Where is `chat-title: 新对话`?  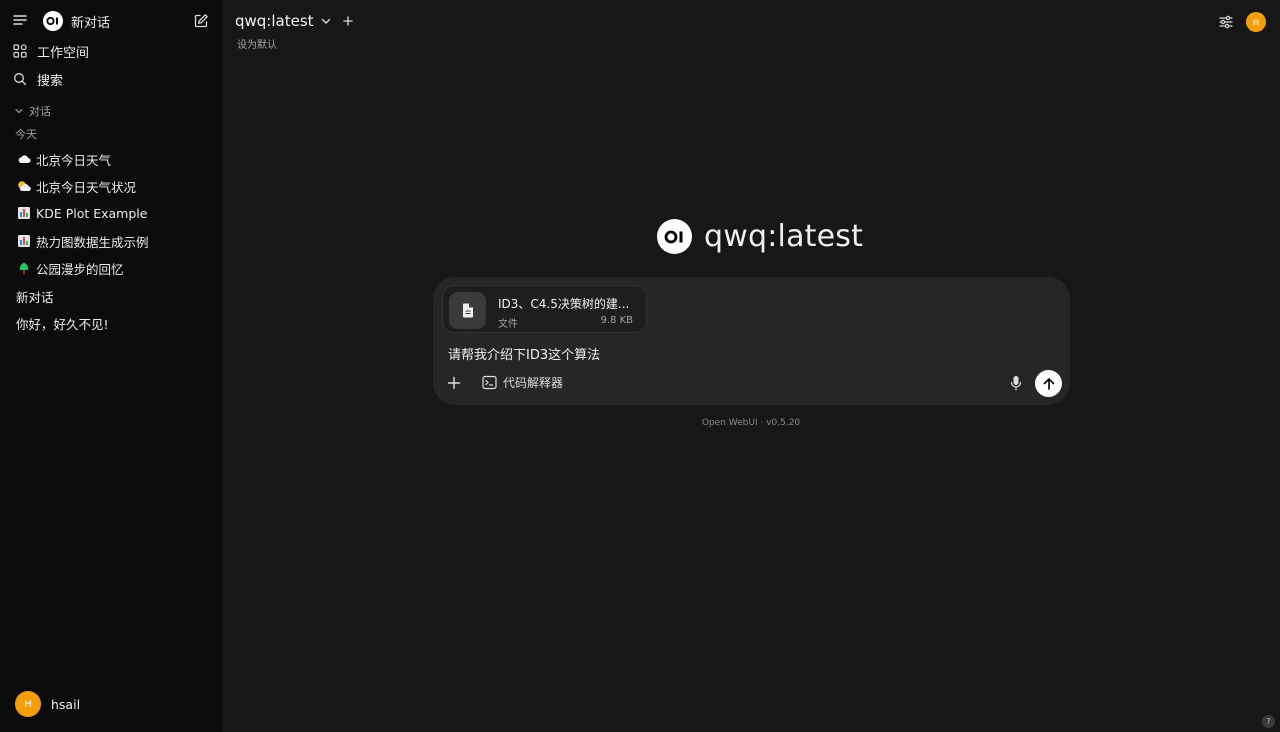 chat-title: 新对话 is located at coordinates (35, 297).